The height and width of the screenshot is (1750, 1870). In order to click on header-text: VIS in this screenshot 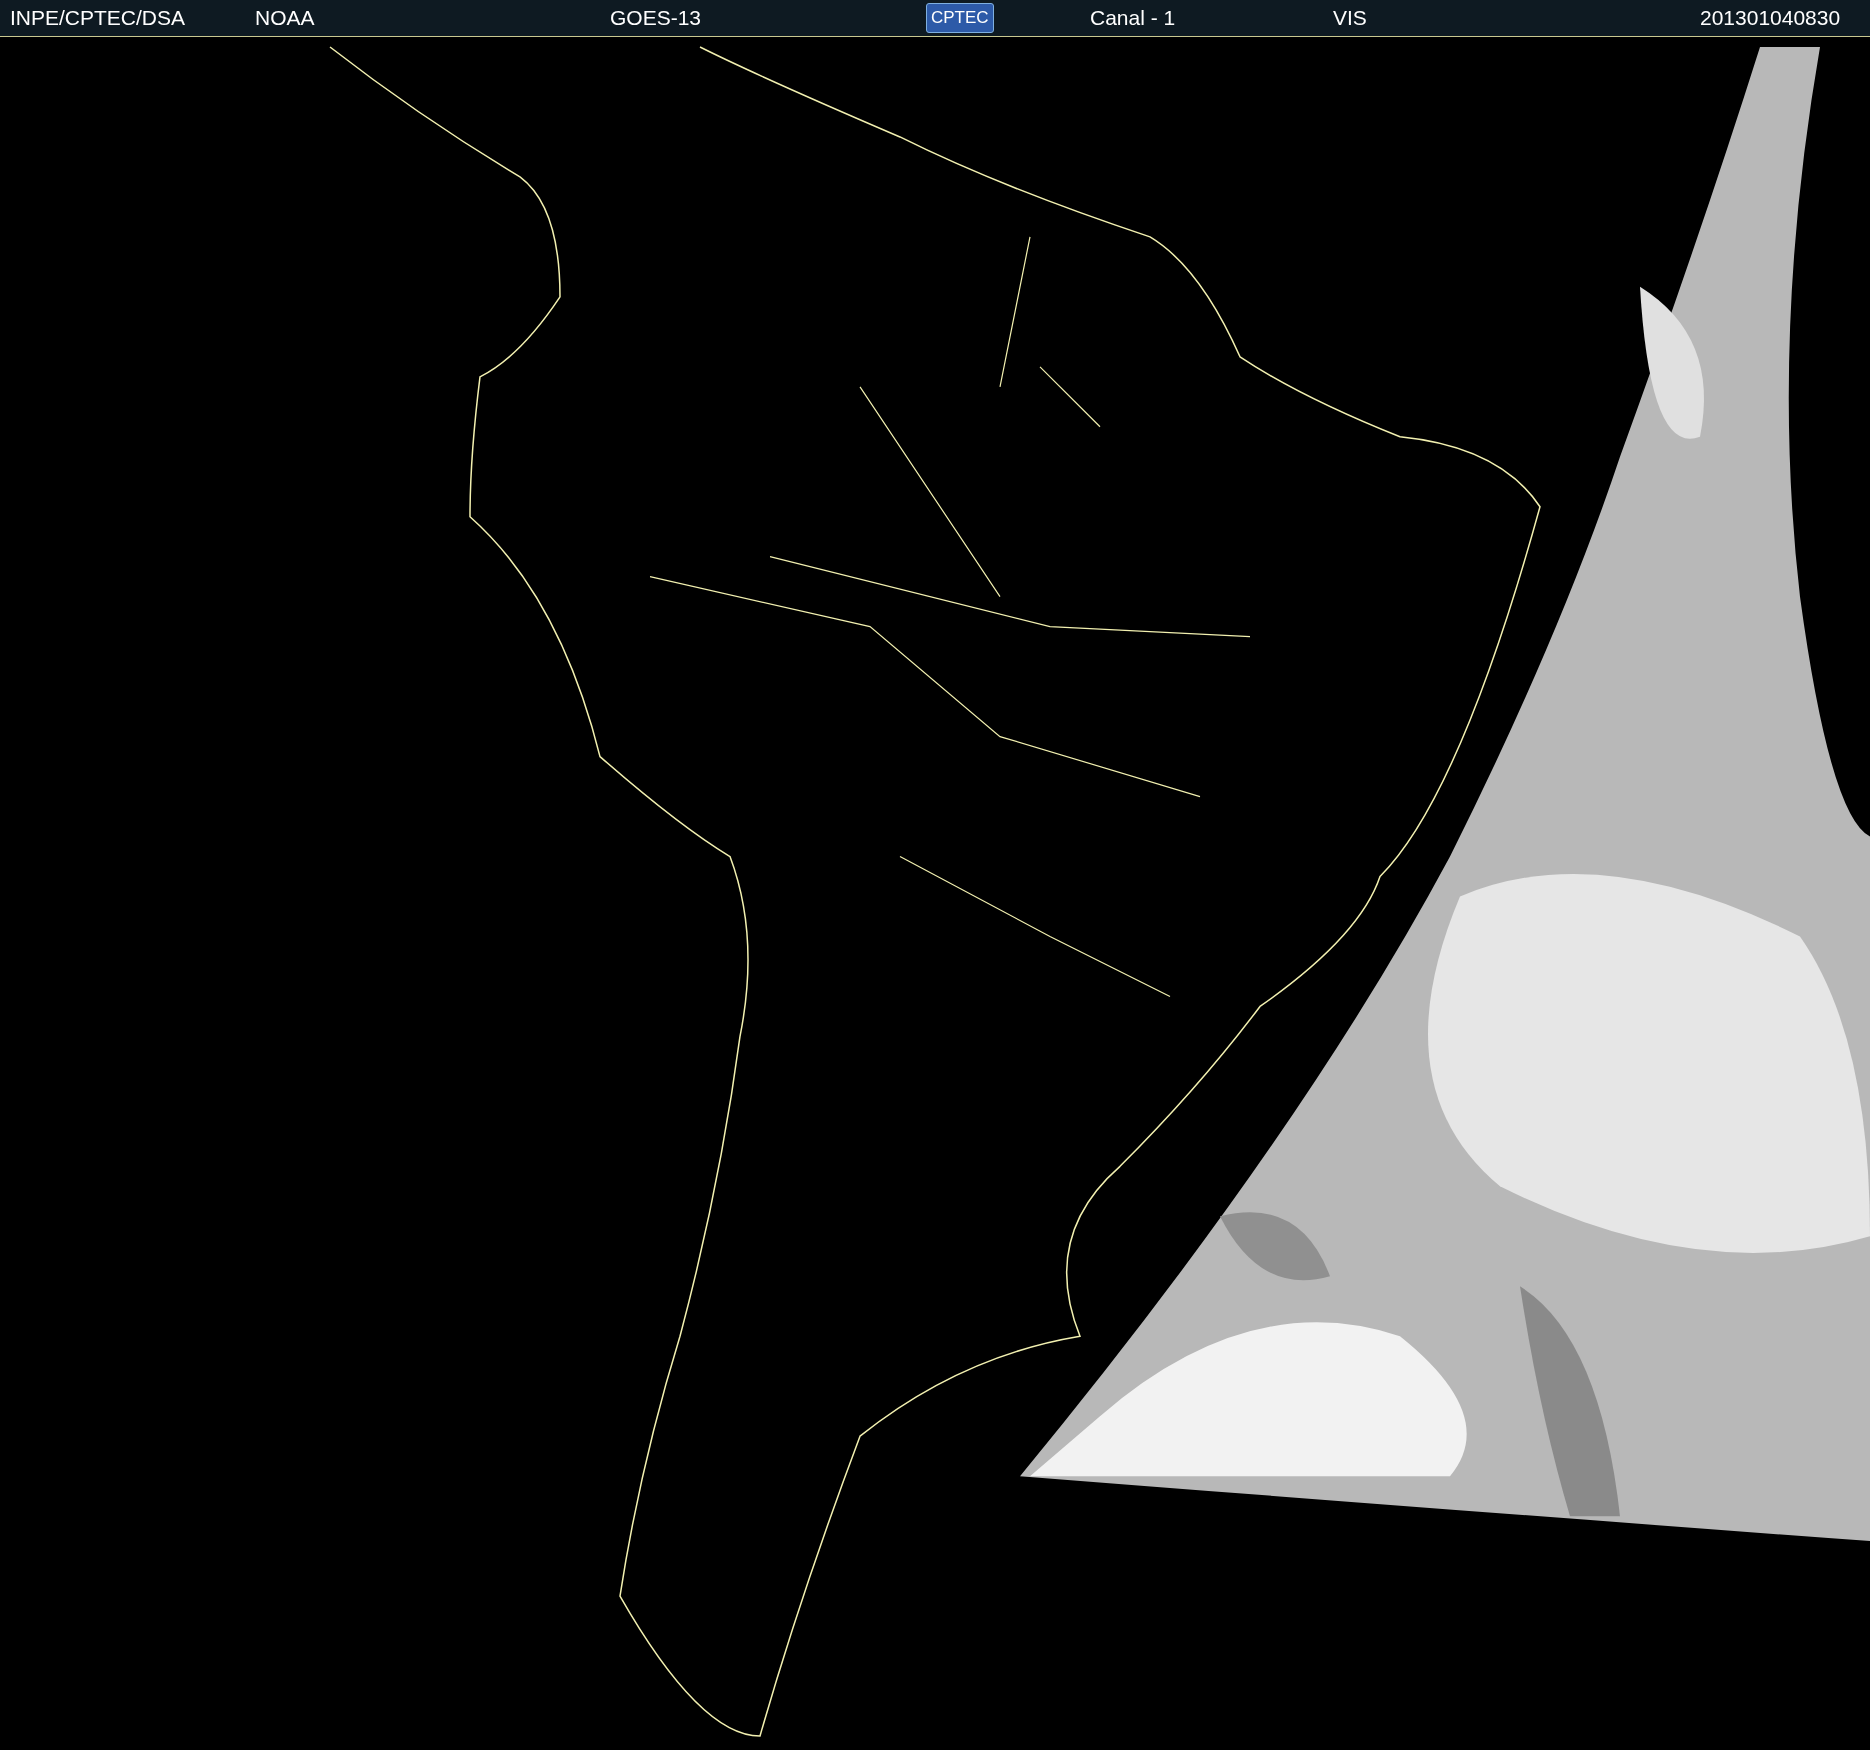, I will do `click(1350, 18)`.